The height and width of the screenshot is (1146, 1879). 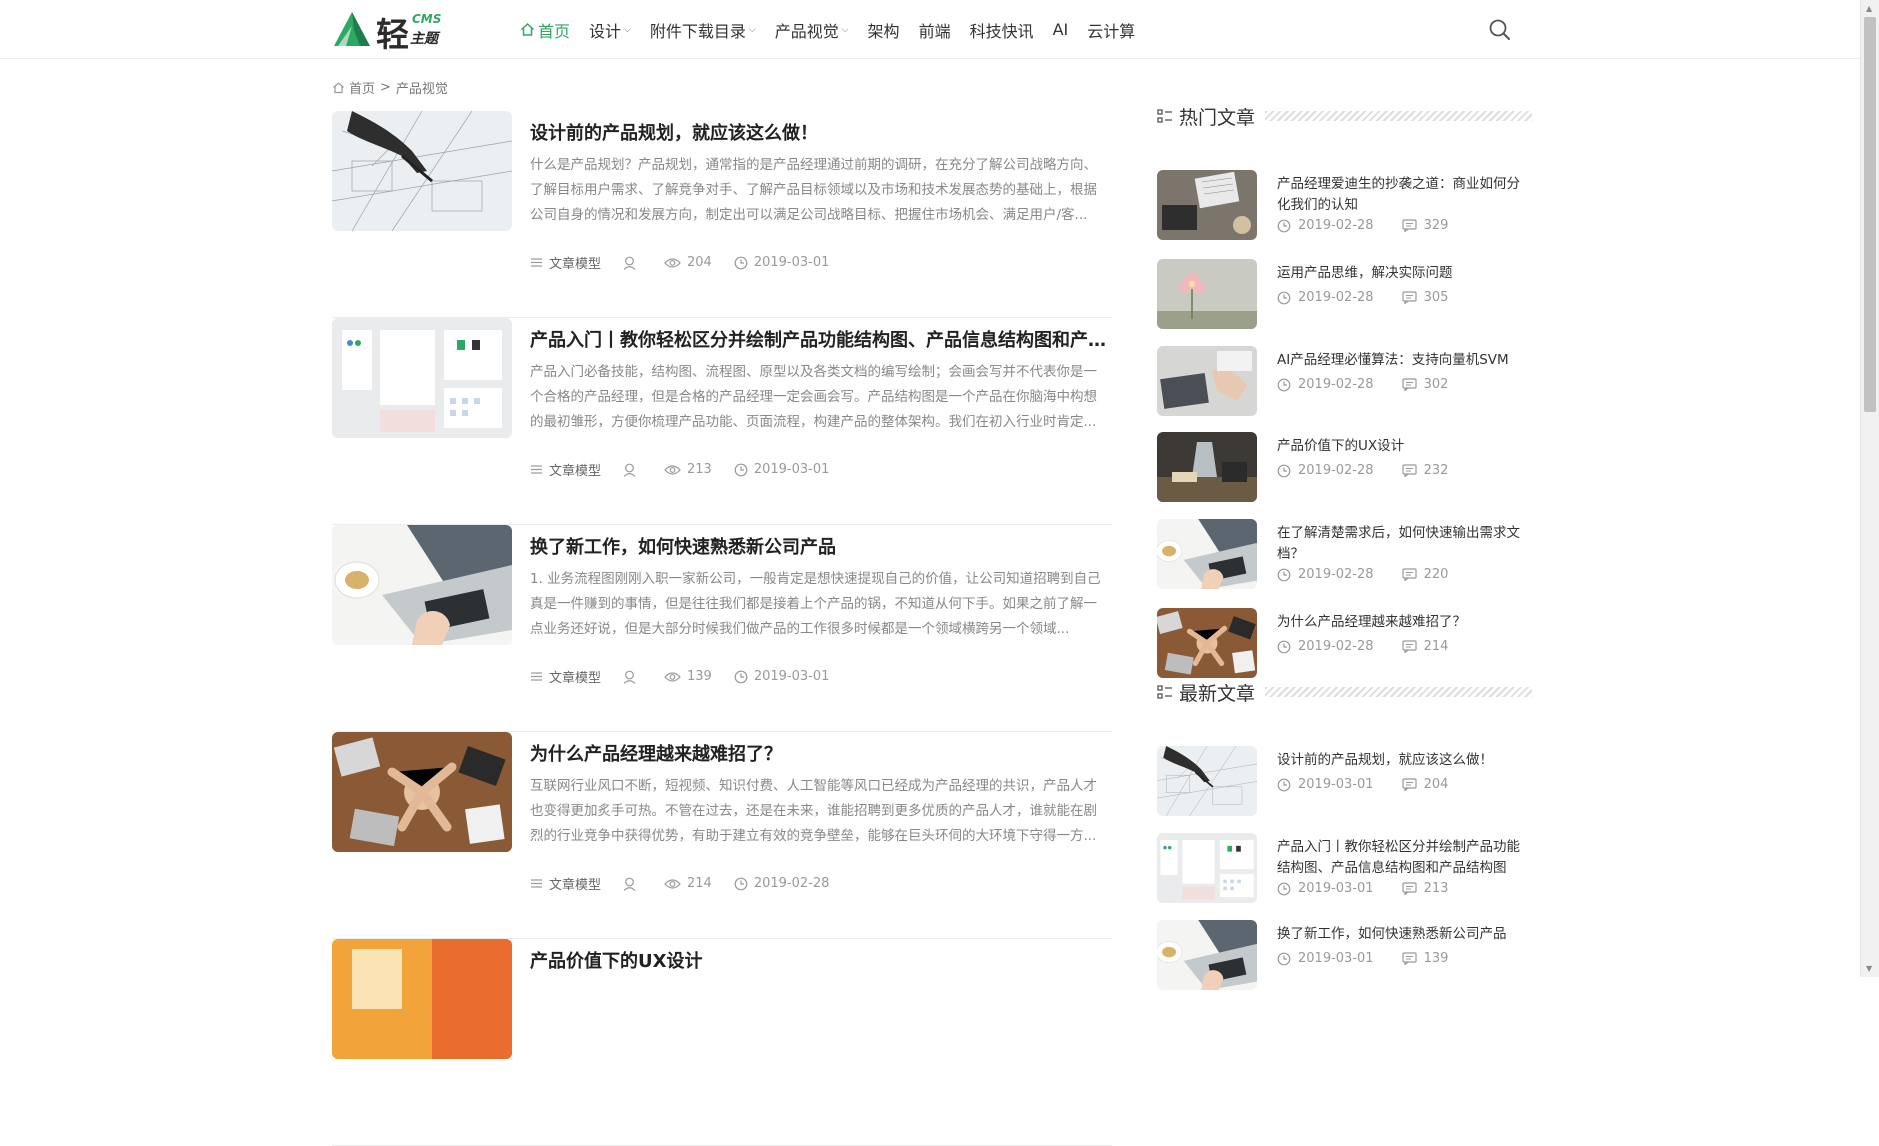 I want to click on breadcrumb-home: 首页, so click(x=362, y=87).